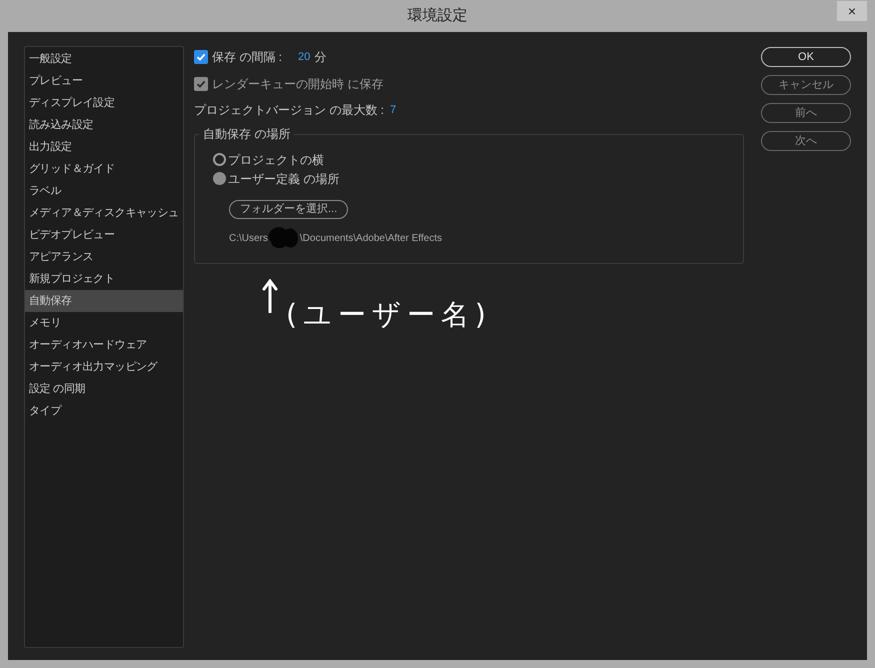 The image size is (875, 668). Describe the element at coordinates (104, 169) in the screenshot. I see `sidebar-item: グリッド＆ガイド` at that location.